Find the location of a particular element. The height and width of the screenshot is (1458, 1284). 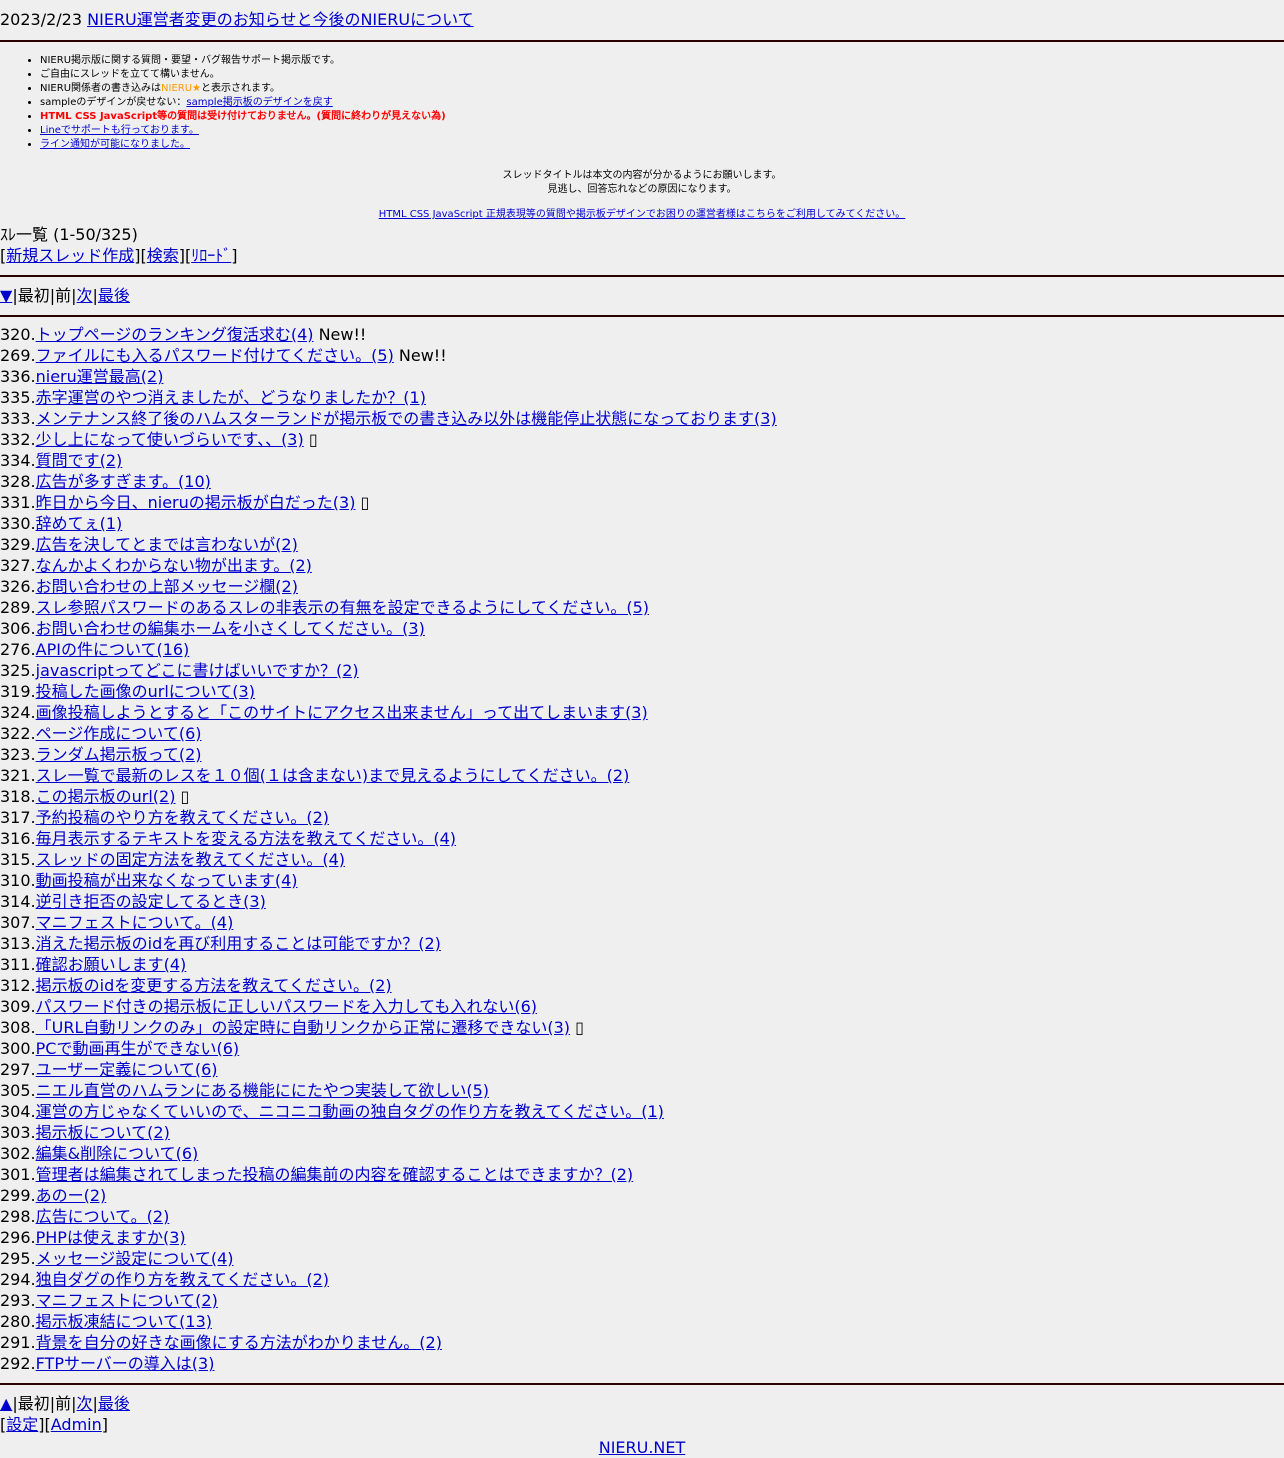

notice-item: sampleのデザインが戻せない：sample掲示板のデザインを戻す is located at coordinates (662, 103).